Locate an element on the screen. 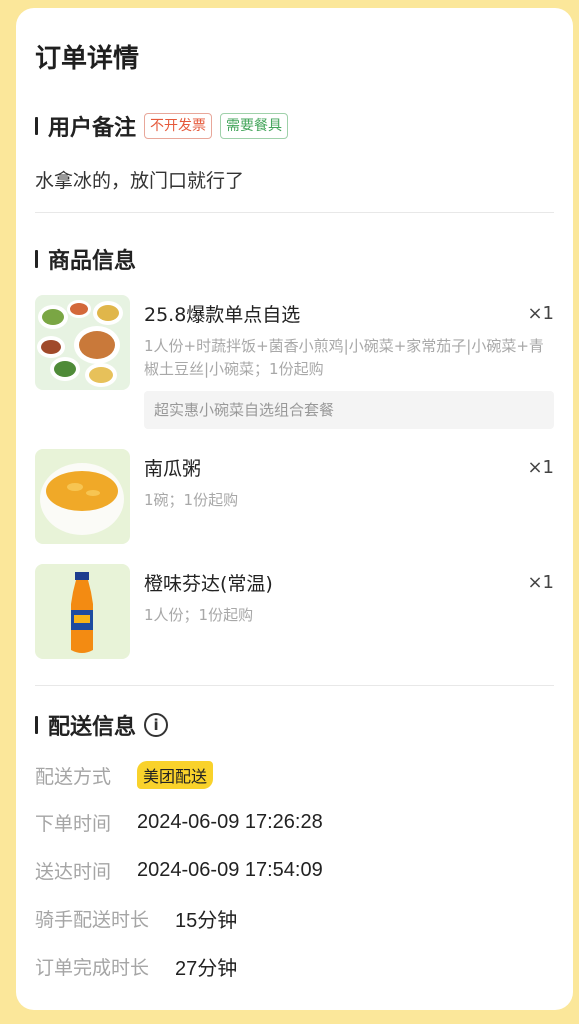  item-name: 25.8爆款单点自选 is located at coordinates (222, 315).